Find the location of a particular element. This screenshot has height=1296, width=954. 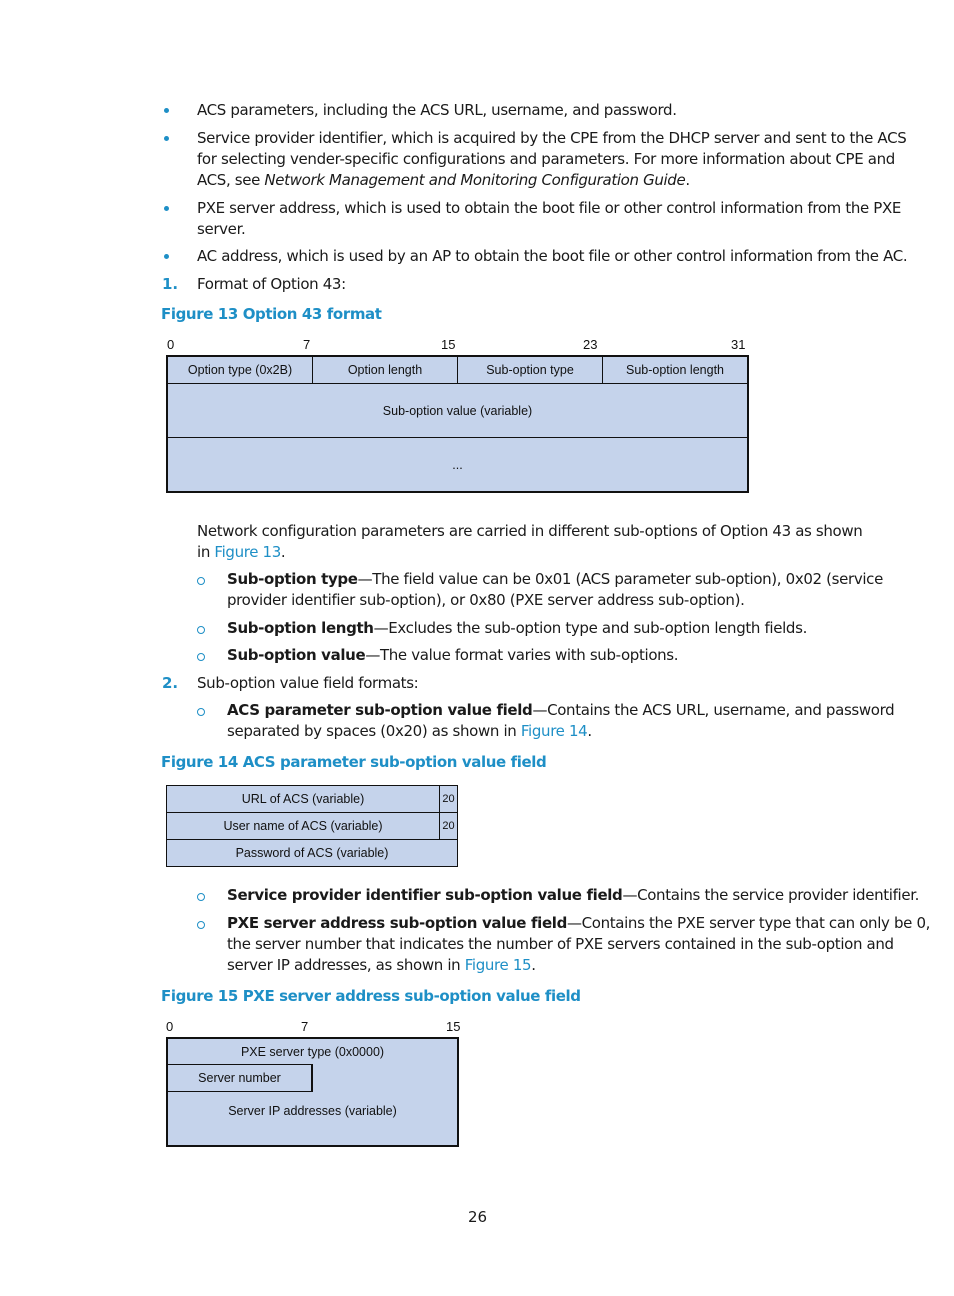

field-server-number: Server number is located at coordinates (239, 1078).